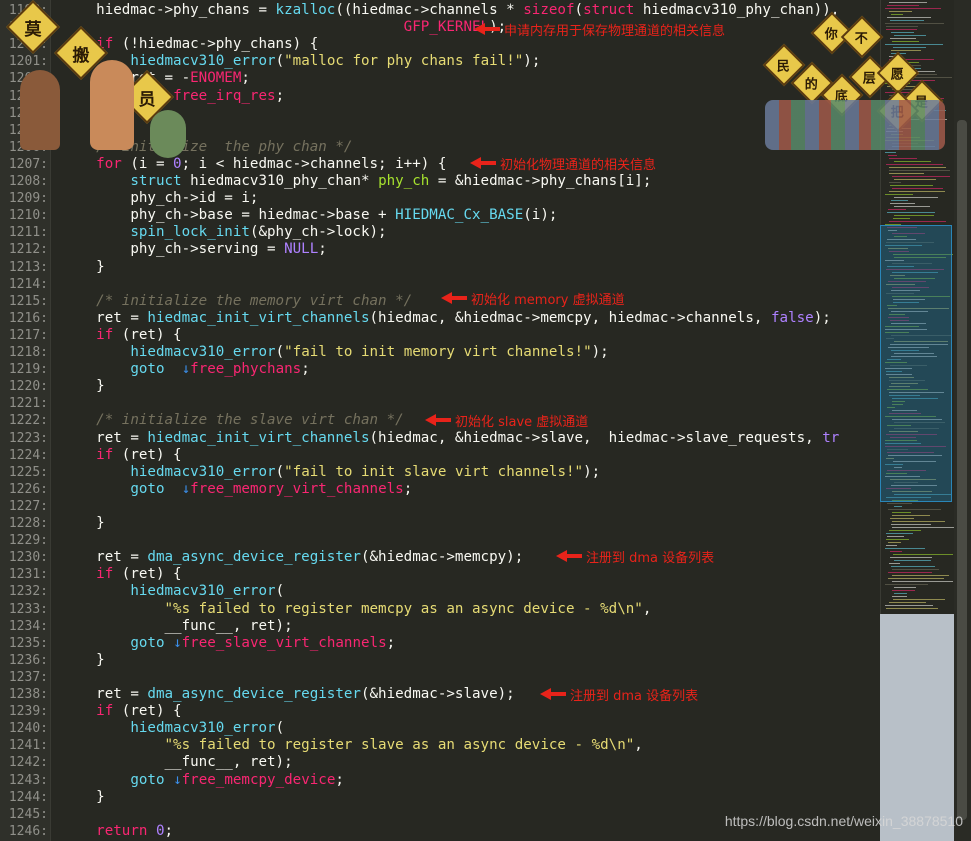 This screenshot has height=841, width=971. I want to click on sticker-left: 莫 搬 员, so click(100, 80).